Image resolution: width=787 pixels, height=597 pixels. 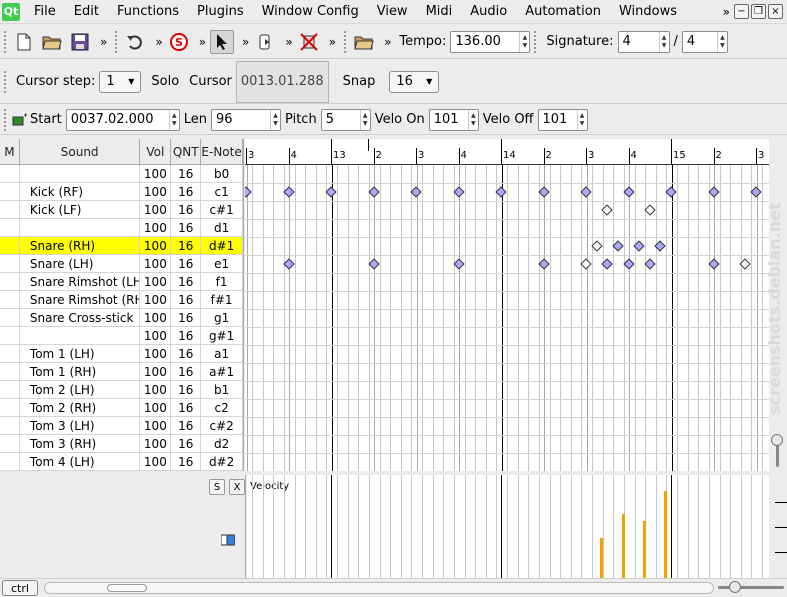 I want to click on menu-view: View, so click(x=397, y=11).